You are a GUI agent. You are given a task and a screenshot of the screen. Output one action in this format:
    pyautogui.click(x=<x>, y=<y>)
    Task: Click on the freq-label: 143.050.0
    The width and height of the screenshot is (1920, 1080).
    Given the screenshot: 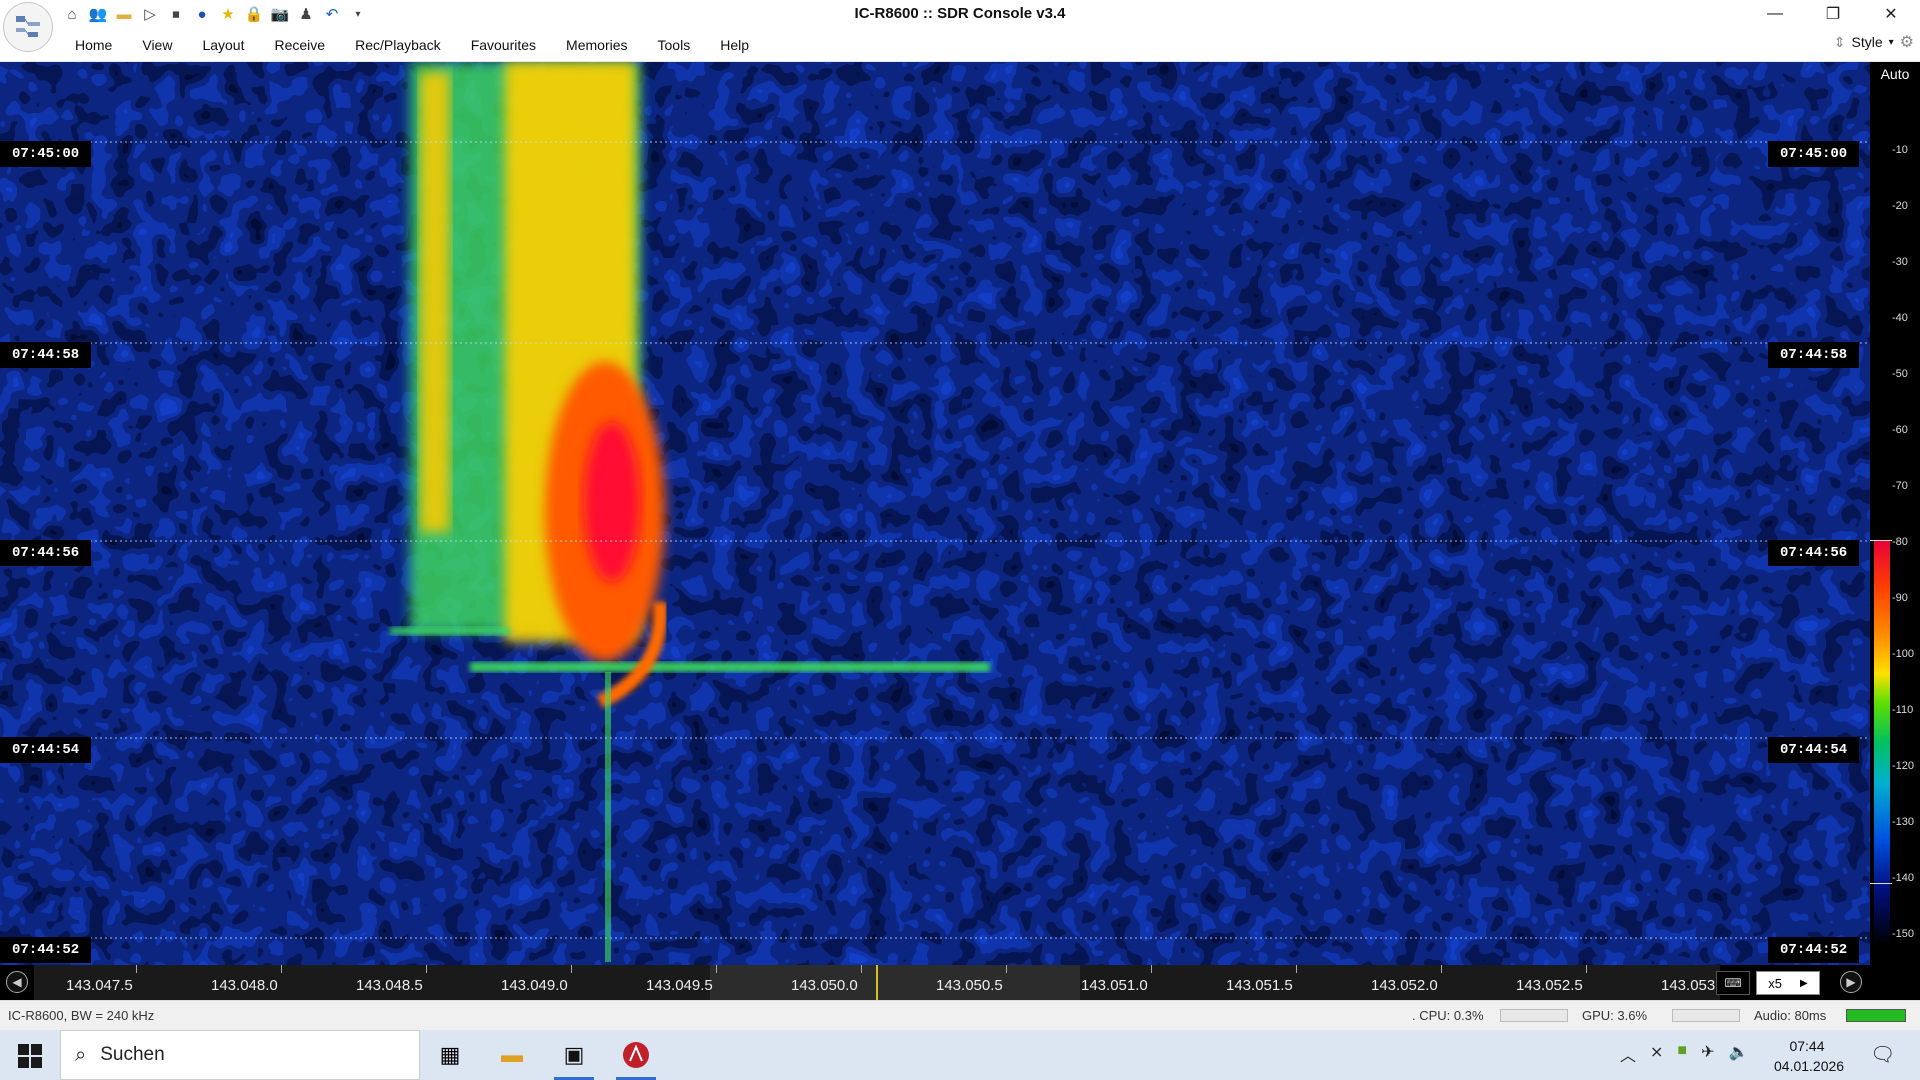 What is the action you would take?
    pyautogui.click(x=824, y=985)
    